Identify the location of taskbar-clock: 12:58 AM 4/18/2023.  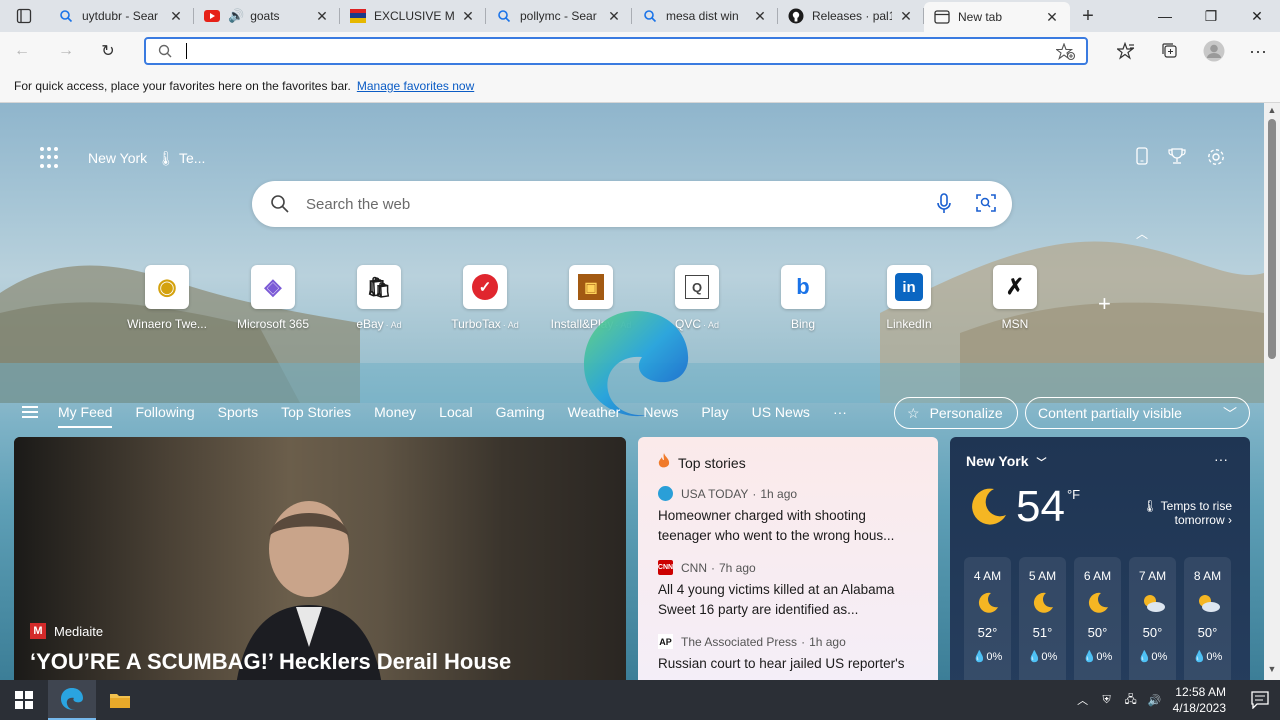
(1199, 700).